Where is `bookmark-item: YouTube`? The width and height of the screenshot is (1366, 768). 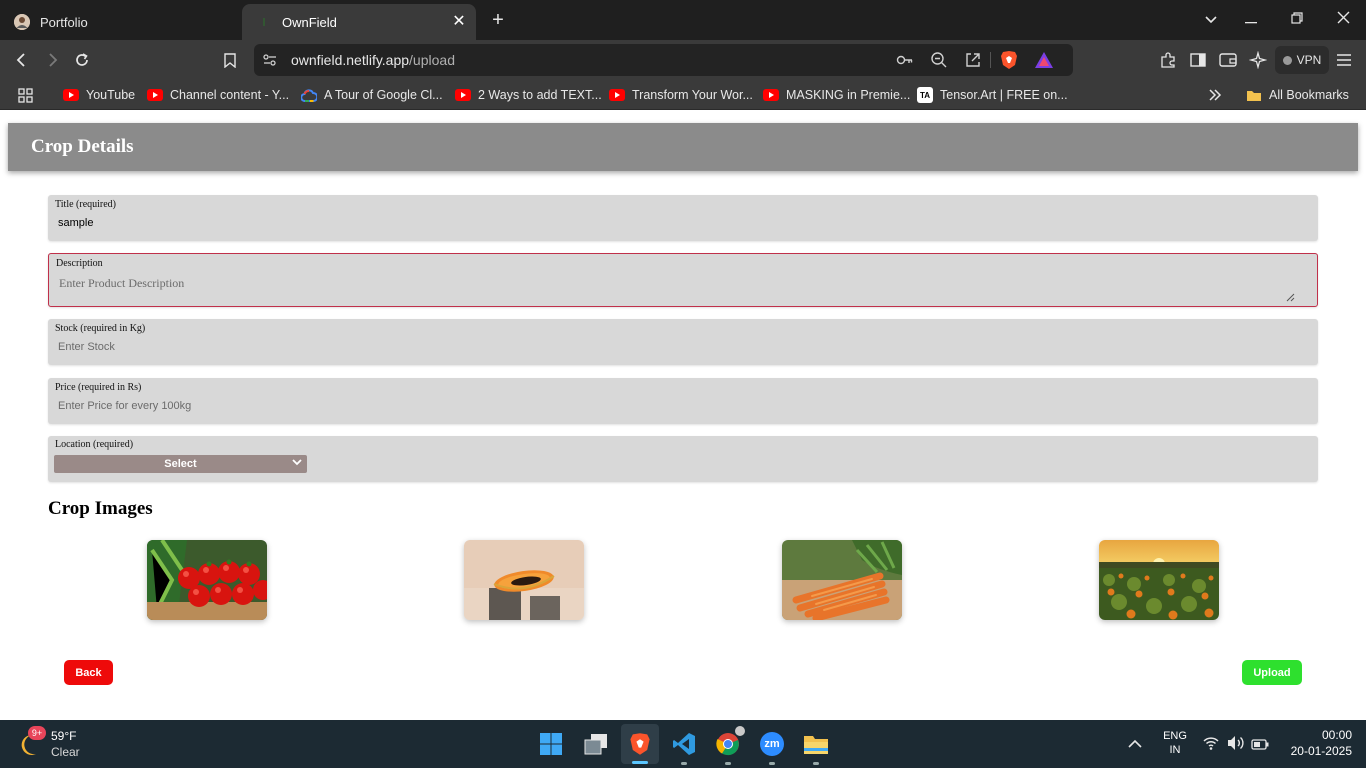
bookmark-item: YouTube is located at coordinates (99, 95).